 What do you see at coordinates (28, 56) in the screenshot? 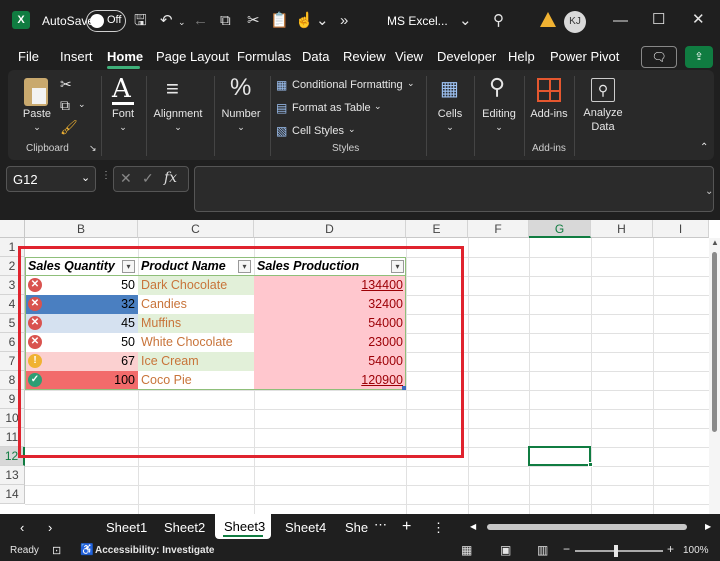
I see `menu-file: File` at bounding box center [28, 56].